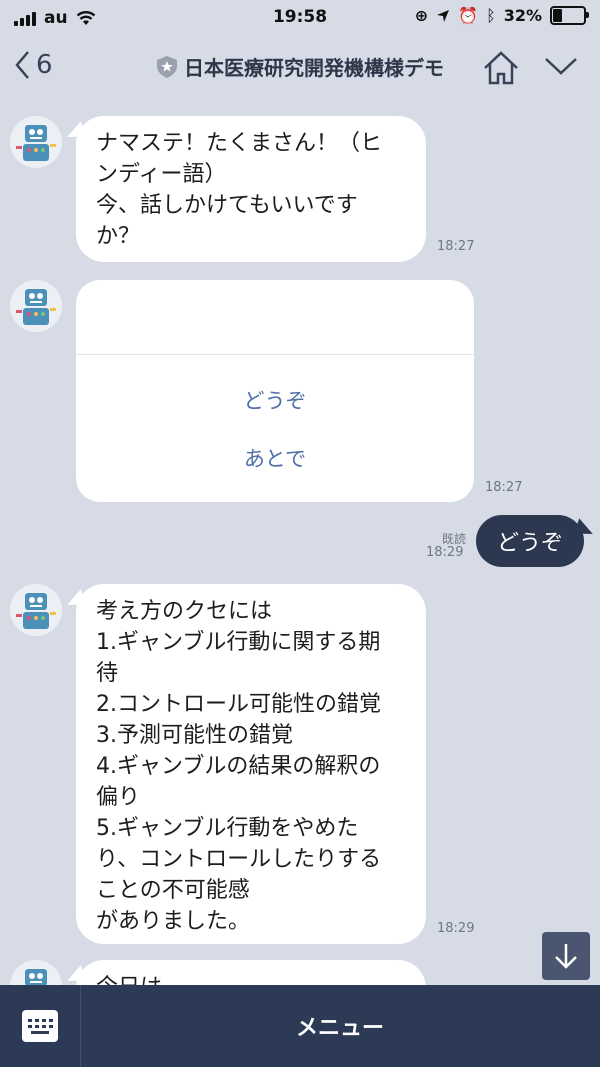 The image size is (600, 1067). I want to click on alarm-icon: ⏰, so click(468, 15).